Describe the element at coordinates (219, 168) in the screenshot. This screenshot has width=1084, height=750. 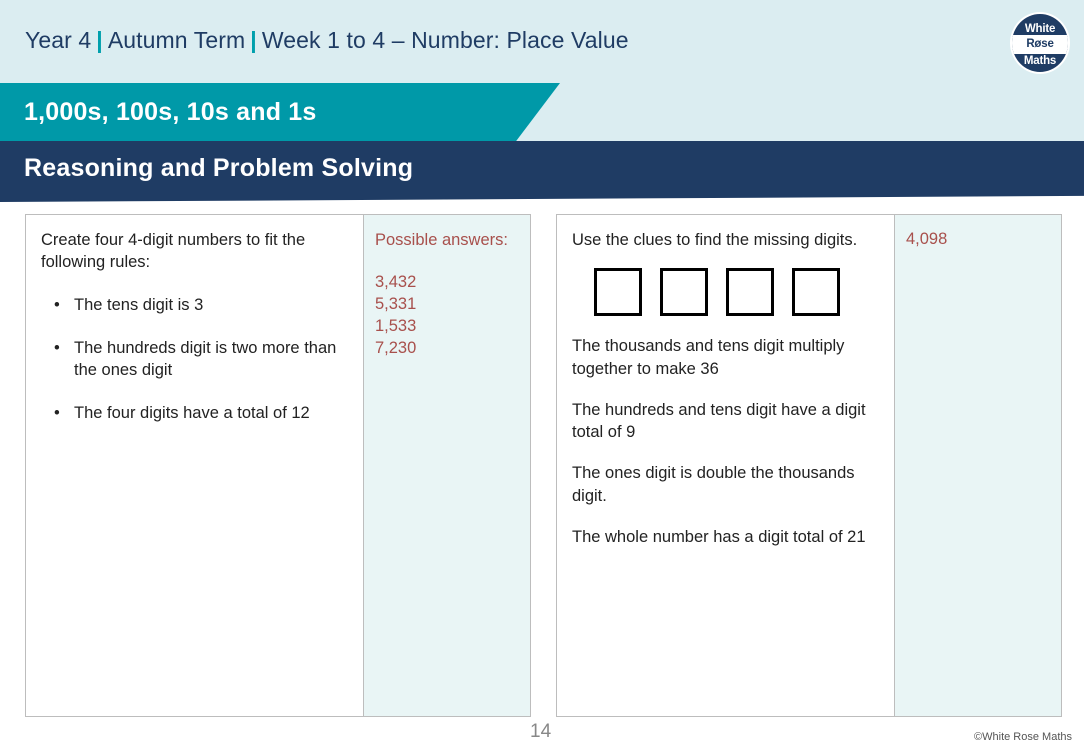
I see `section-subtitle: Reasoning and Problem Solving` at that location.